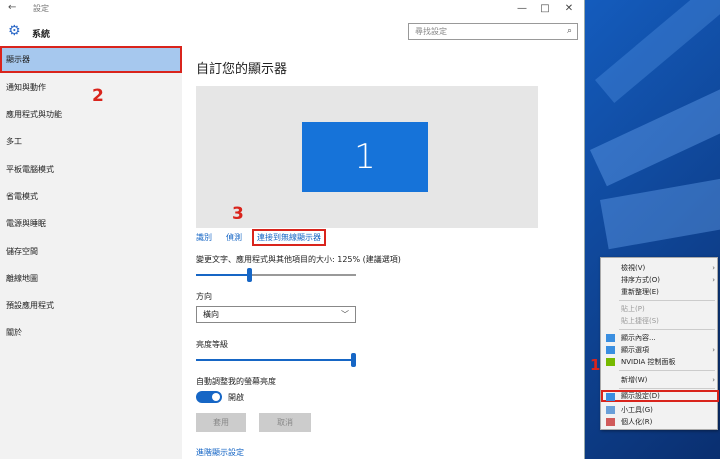 The height and width of the screenshot is (459, 720). I want to click on chevron-down-icon: ﹀, so click(345, 314).